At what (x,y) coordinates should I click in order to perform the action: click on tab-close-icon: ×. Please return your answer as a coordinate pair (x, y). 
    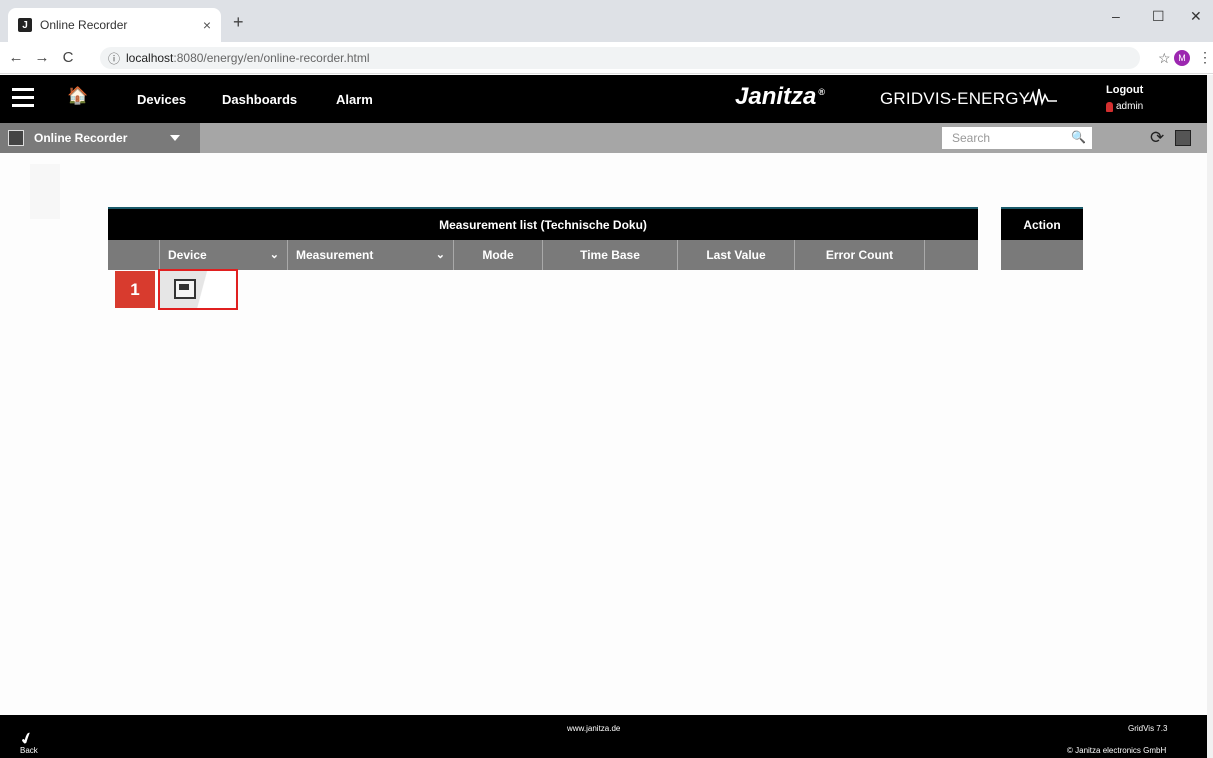
    Looking at the image, I should click on (207, 25).